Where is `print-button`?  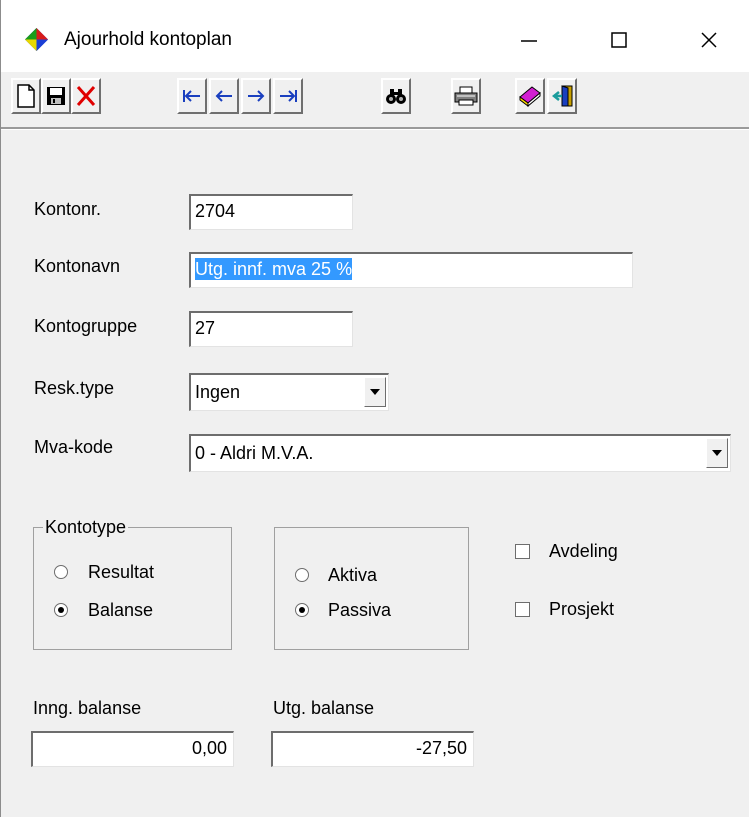 print-button is located at coordinates (466, 96).